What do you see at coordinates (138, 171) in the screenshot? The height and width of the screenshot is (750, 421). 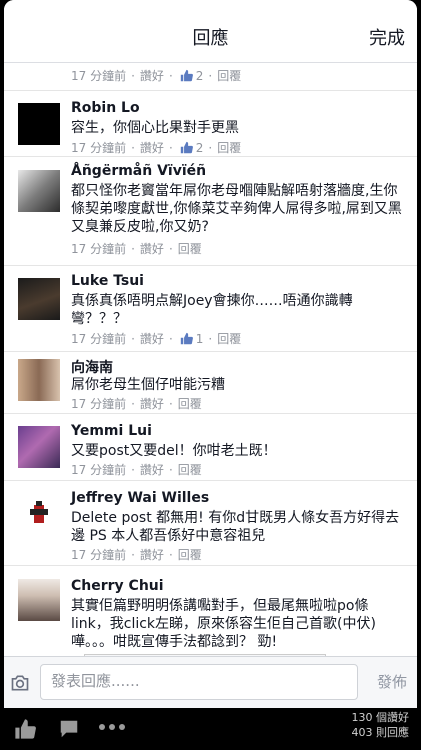 I see `commenter-name: Åñgërmåñ Vïvïéñ` at bounding box center [138, 171].